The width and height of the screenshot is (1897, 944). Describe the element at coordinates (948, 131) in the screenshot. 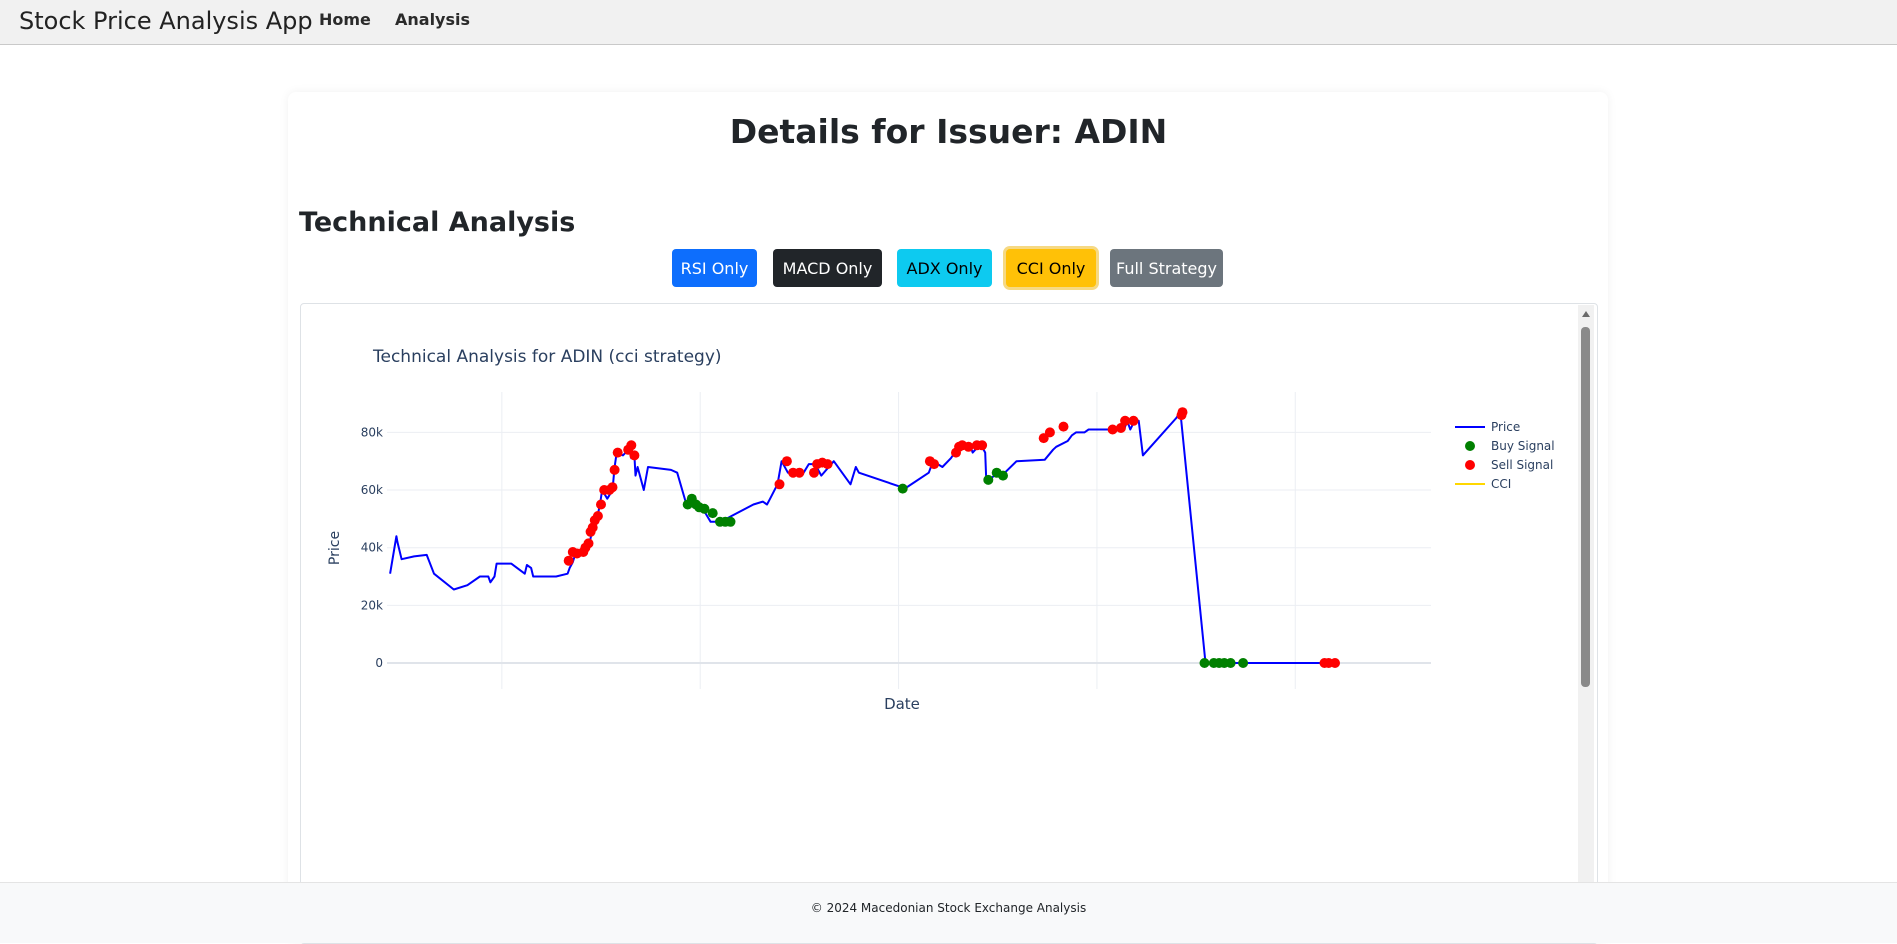

I see `page-title: Details for Issuer: ADIN` at that location.